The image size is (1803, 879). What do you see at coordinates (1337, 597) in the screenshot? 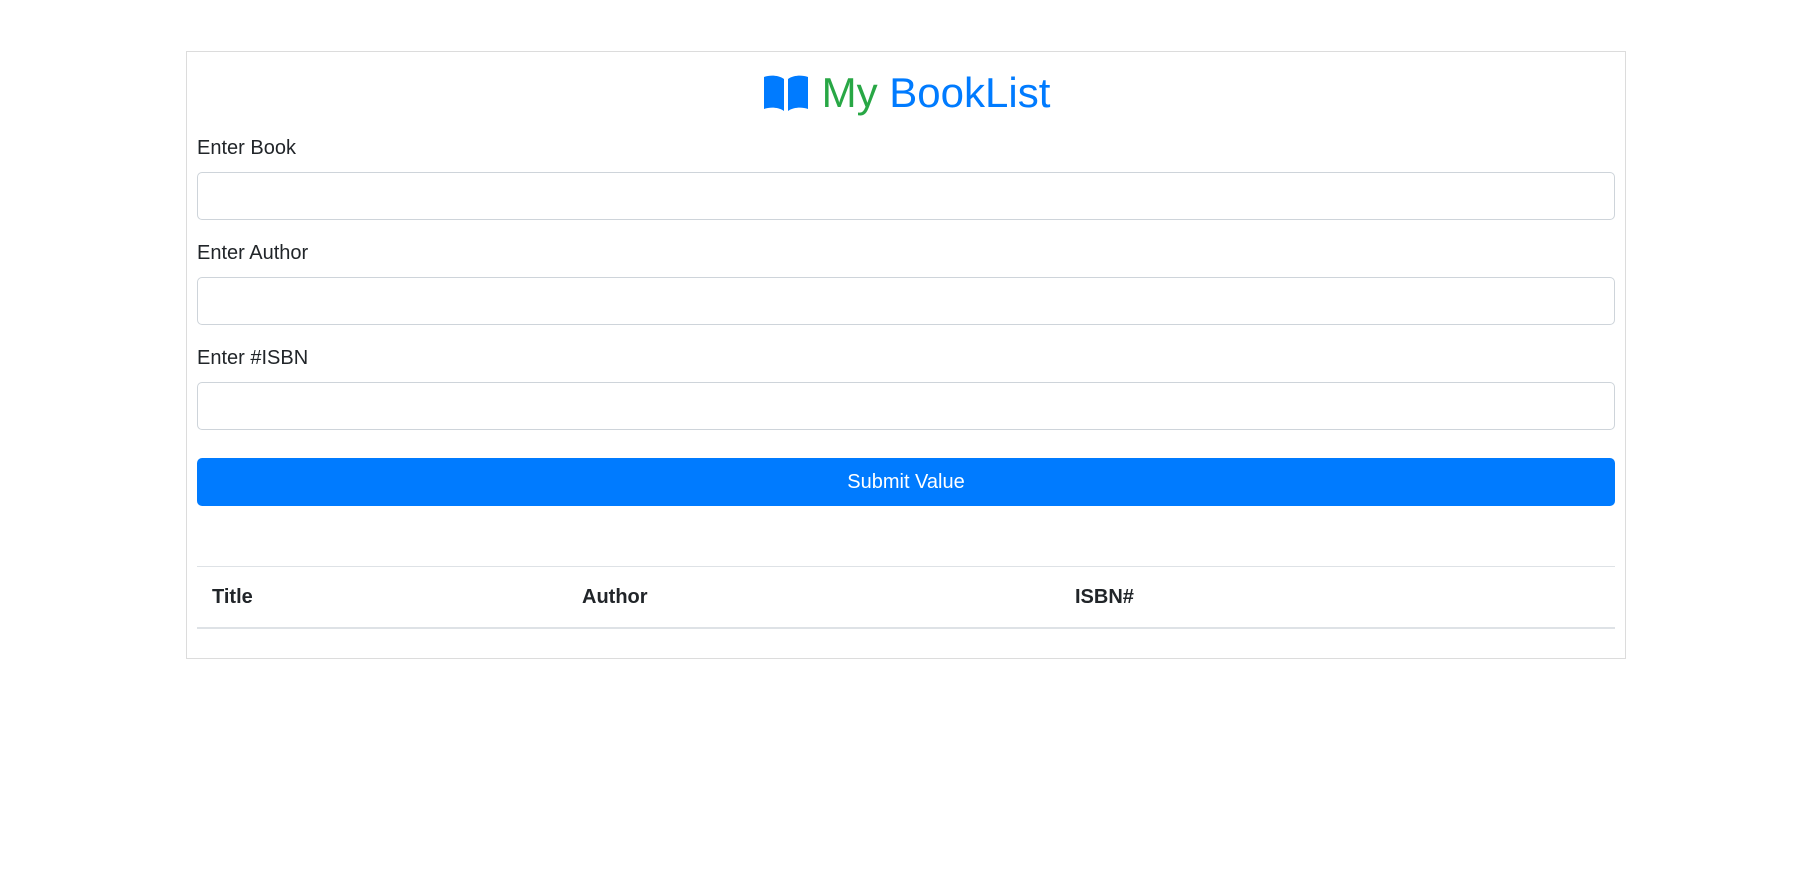
I see `header-isbn: ISBN#` at bounding box center [1337, 597].